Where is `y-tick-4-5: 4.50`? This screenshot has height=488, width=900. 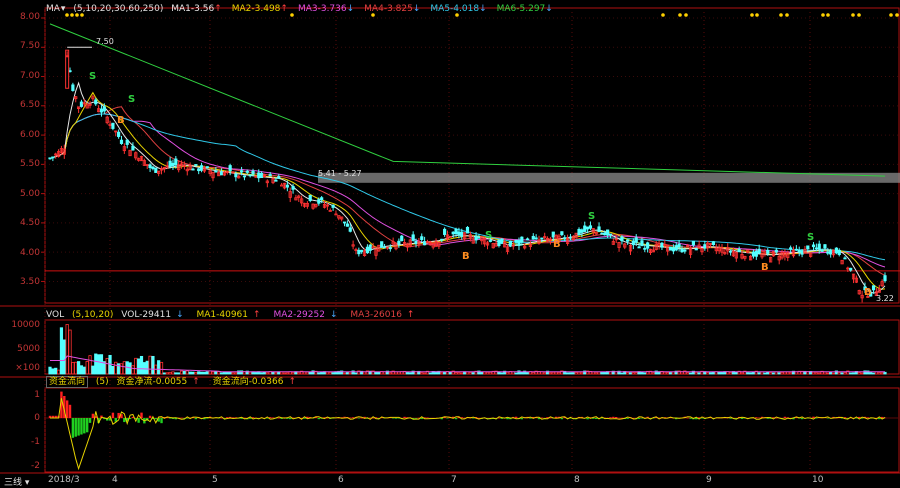 y-tick-4-5: 4.50 is located at coordinates (29, 223).